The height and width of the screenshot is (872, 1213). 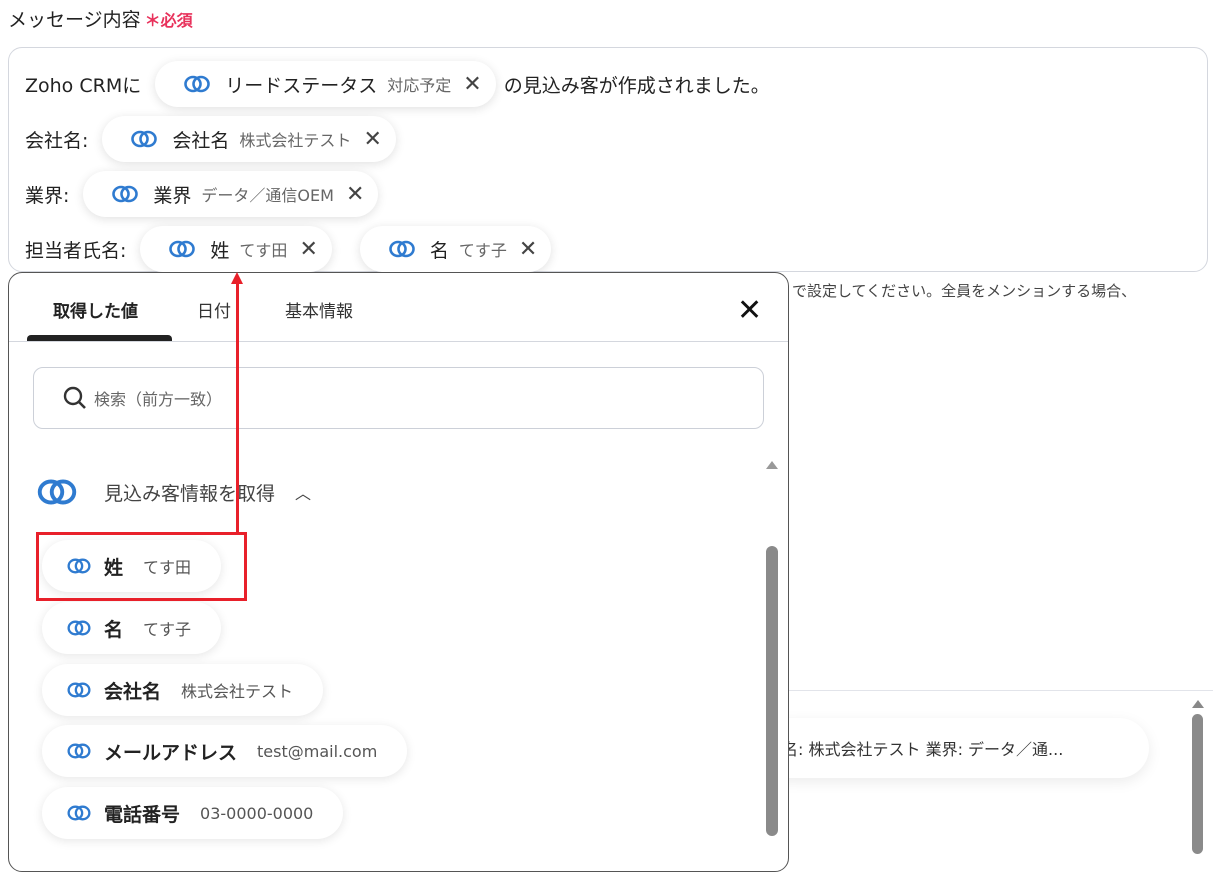 I want to click on help-text: で設定してください。全員をメンションする場合、, so click(x=964, y=291).